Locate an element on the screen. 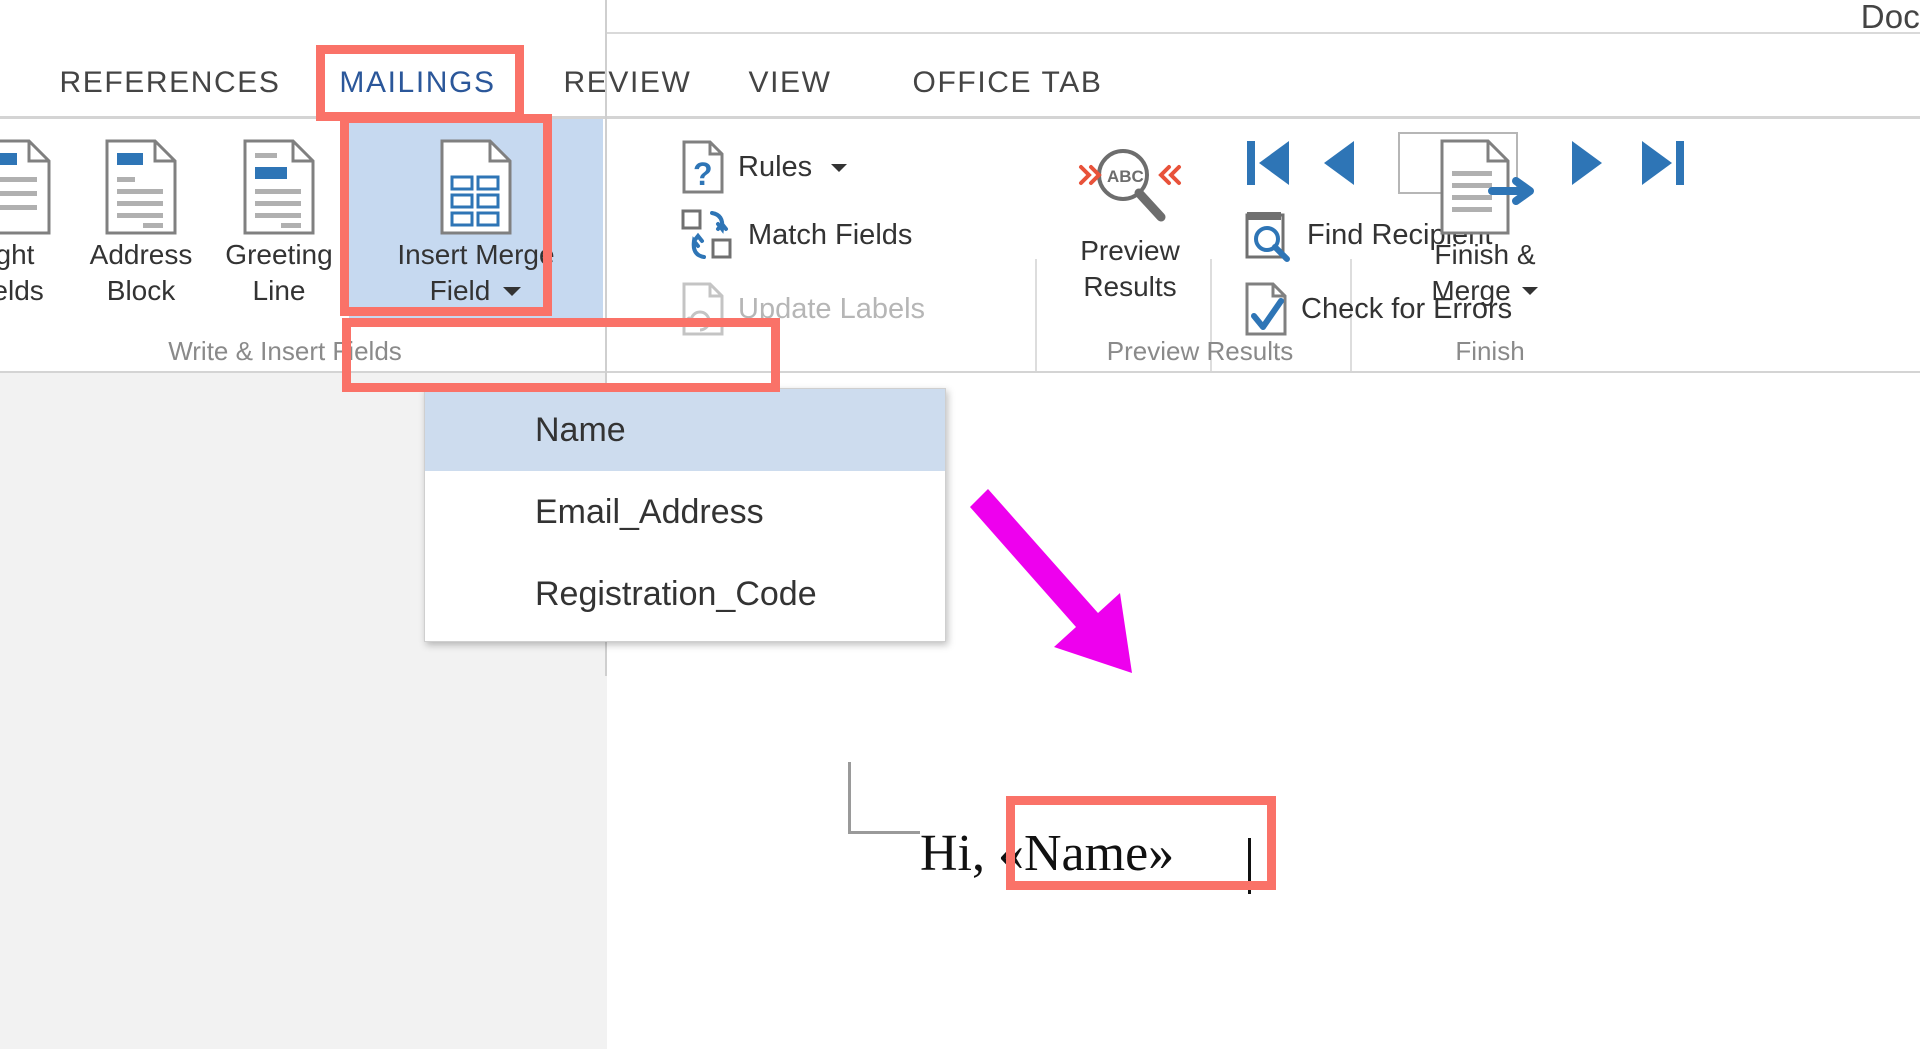  document-paragraph: Hi, «Name» is located at coordinates (1047, 854).